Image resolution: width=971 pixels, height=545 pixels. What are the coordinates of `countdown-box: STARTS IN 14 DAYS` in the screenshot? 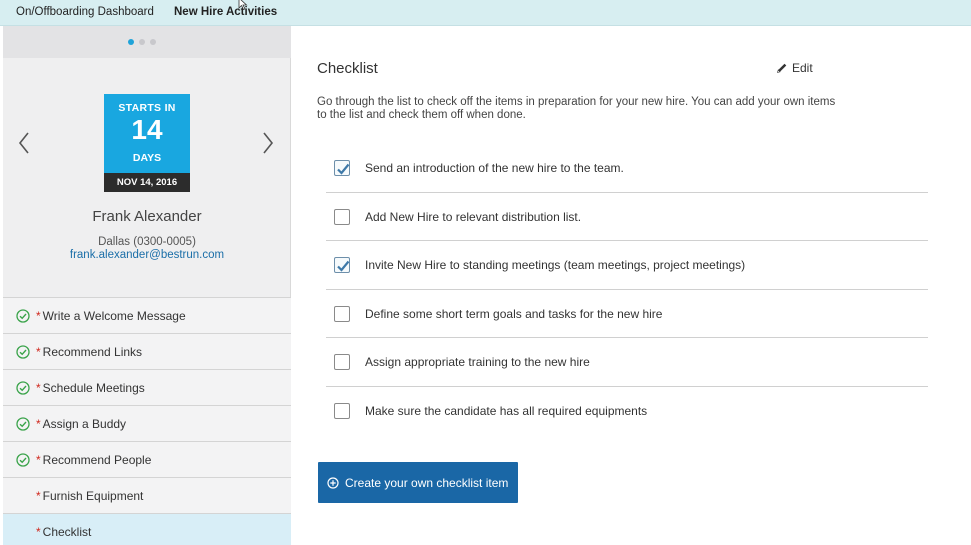 It's located at (147, 133).